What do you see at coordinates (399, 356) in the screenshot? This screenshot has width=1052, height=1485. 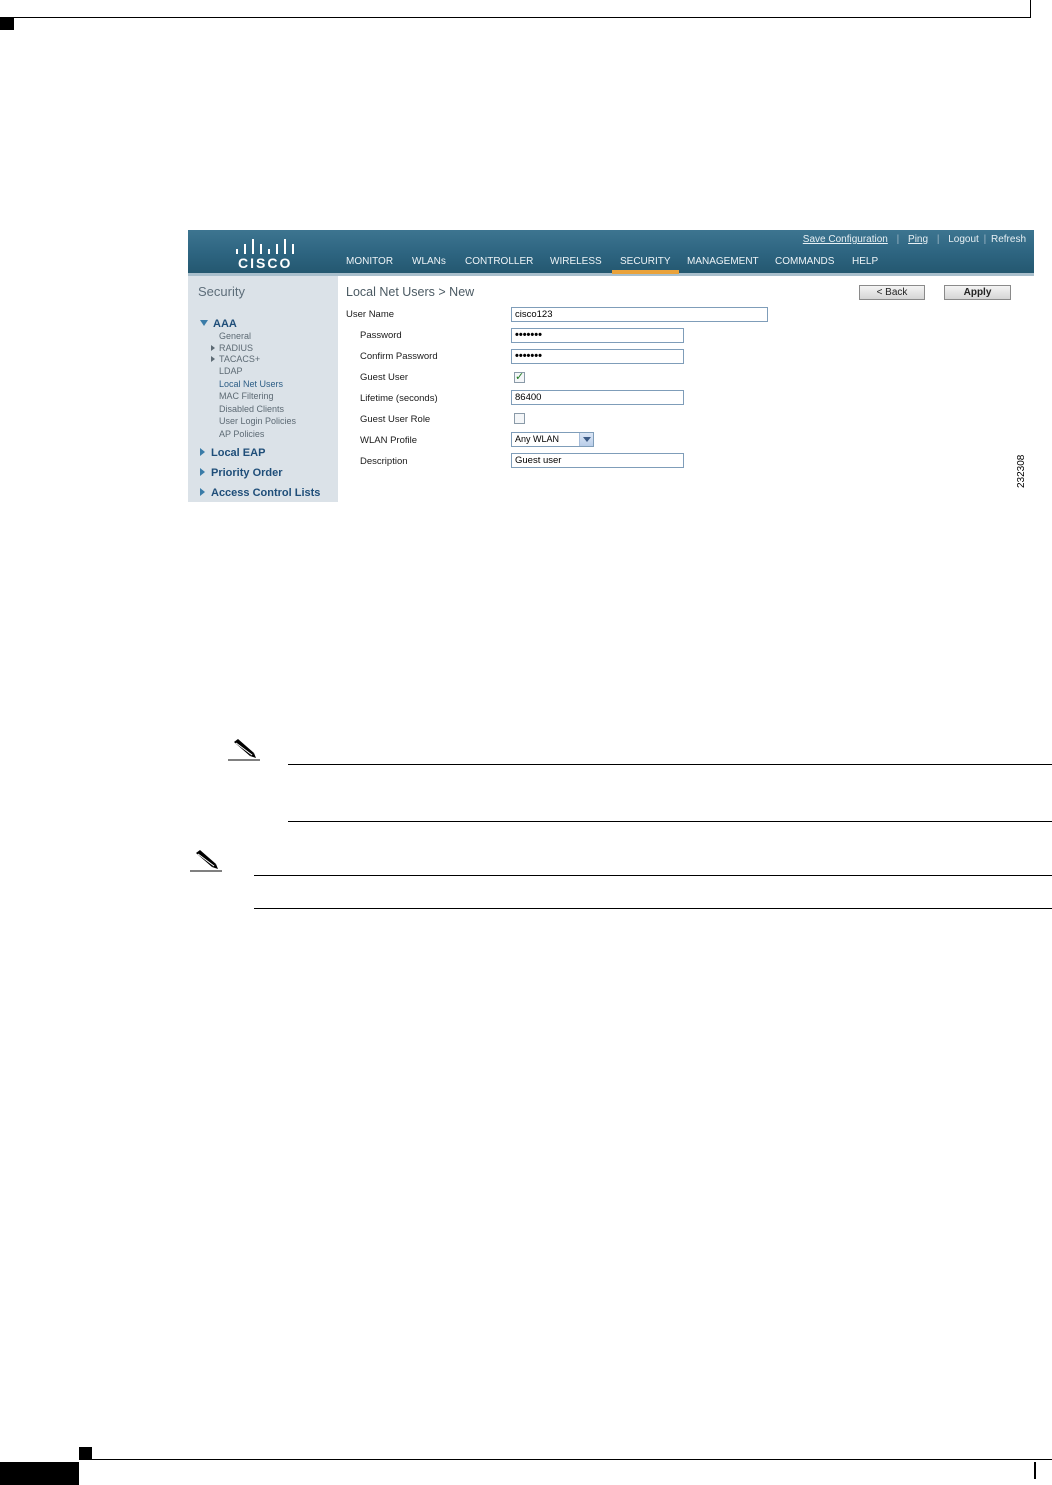 I see `confirm-password-label: Confirm Password` at bounding box center [399, 356].